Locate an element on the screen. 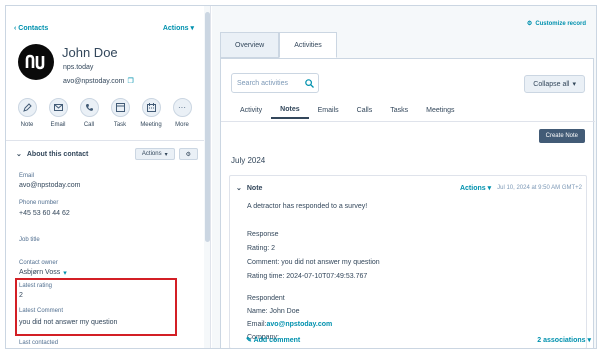  call-action-button: Call is located at coordinates (89, 113).